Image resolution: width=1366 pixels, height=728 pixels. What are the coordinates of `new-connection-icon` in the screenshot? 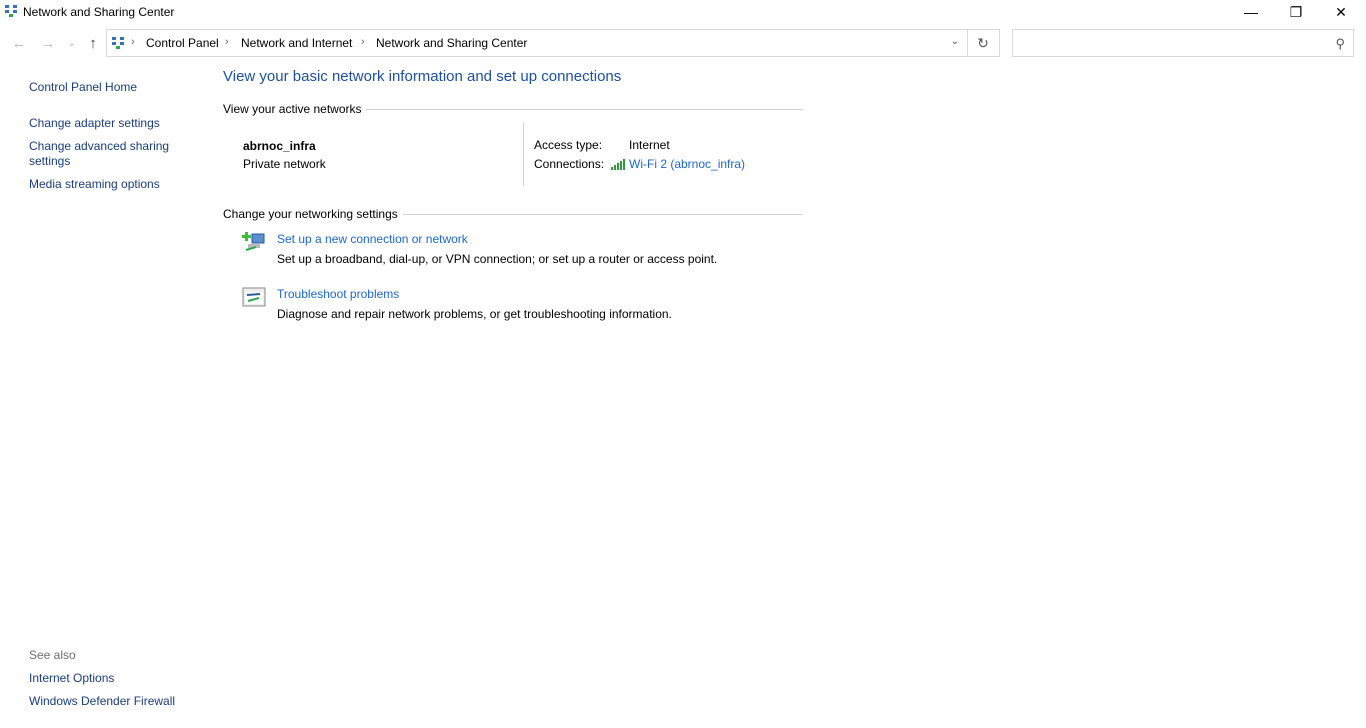 It's located at (253, 241).